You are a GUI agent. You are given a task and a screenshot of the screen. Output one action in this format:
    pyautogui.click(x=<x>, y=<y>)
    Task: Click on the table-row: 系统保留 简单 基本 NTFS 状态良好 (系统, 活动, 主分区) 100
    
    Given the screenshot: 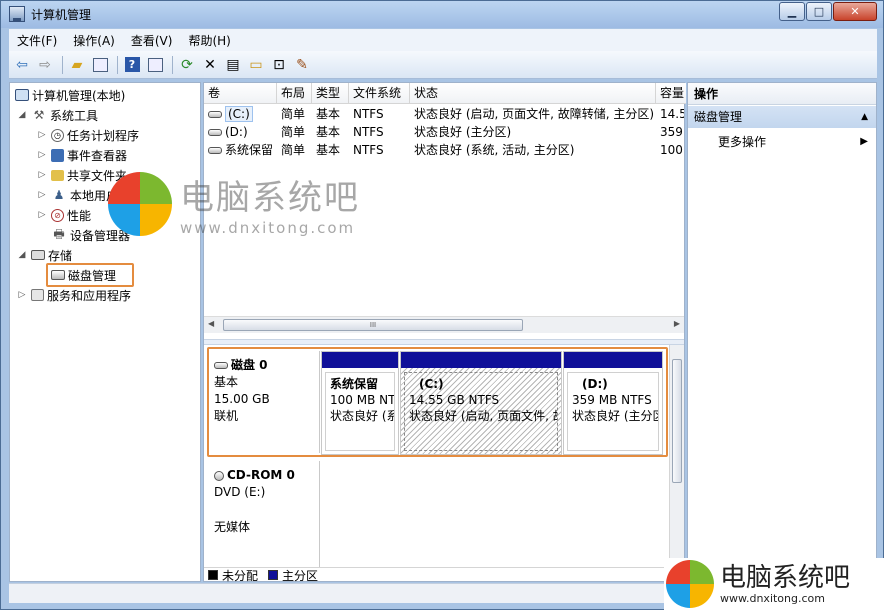 What is the action you would take?
    pyautogui.click(x=445, y=150)
    